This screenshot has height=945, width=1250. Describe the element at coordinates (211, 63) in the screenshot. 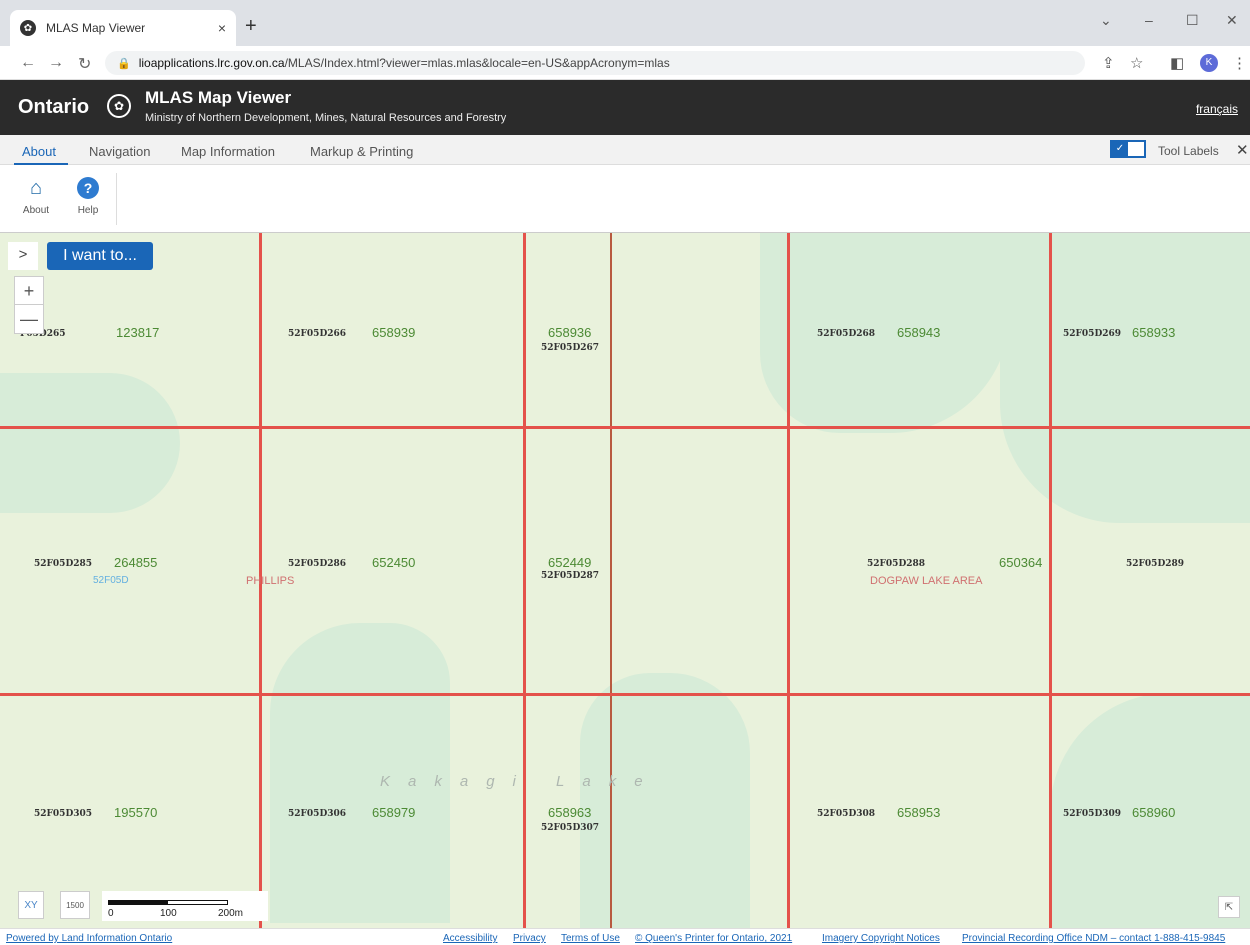

I see `url-host: lioapplications.lrc.gov.on.ca` at that location.